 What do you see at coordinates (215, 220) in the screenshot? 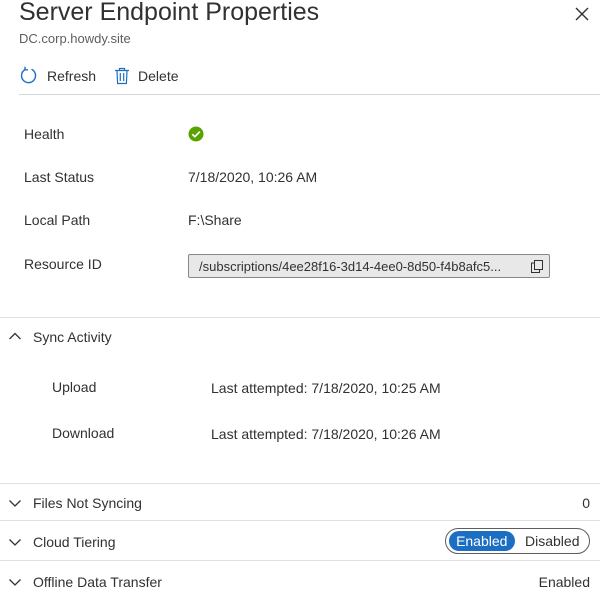
I see `local-path-value: F:\Share` at bounding box center [215, 220].